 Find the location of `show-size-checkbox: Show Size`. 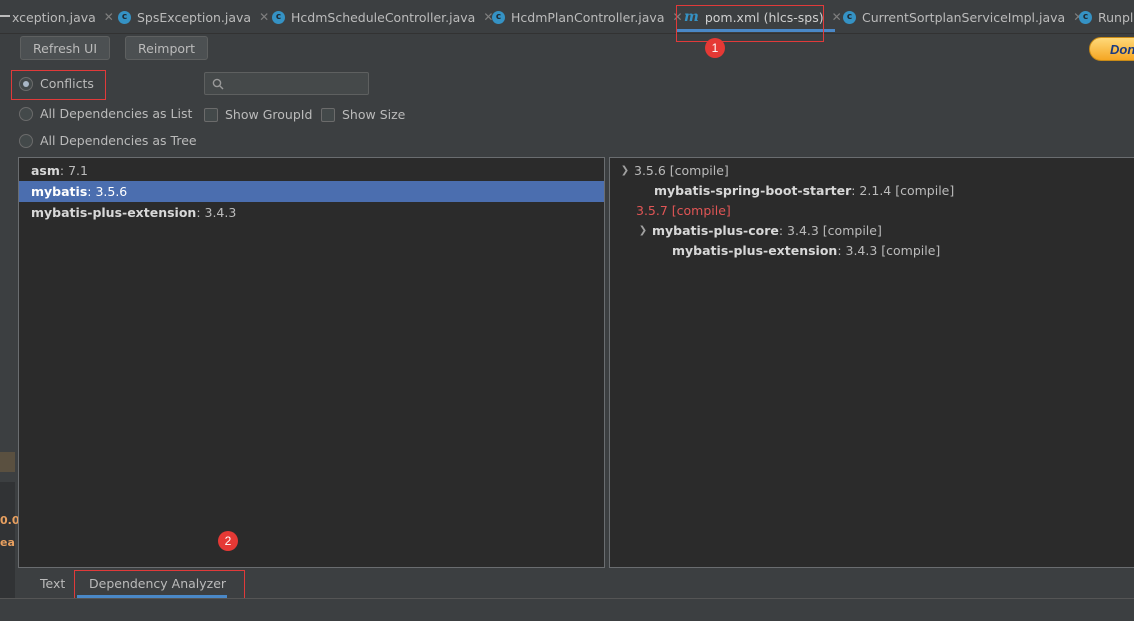

show-size-checkbox: Show Size is located at coordinates (363, 114).